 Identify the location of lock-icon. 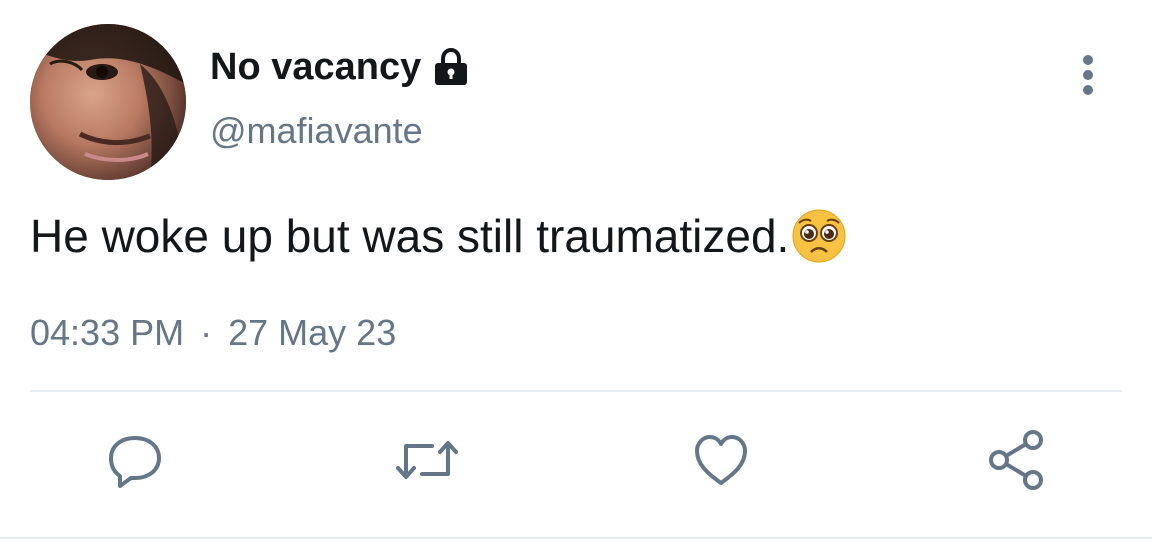
(451, 67).